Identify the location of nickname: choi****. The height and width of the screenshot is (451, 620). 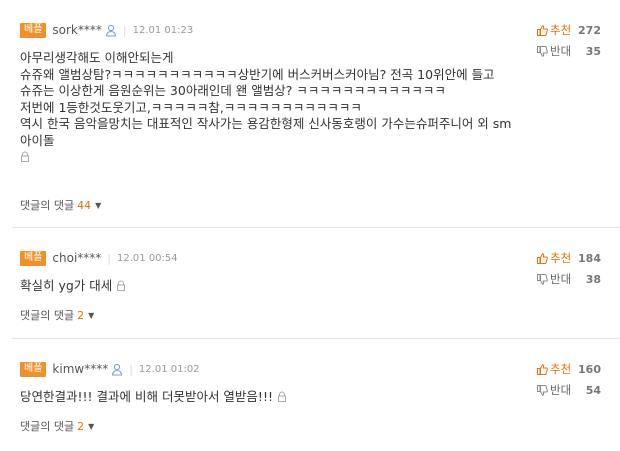
(76, 258).